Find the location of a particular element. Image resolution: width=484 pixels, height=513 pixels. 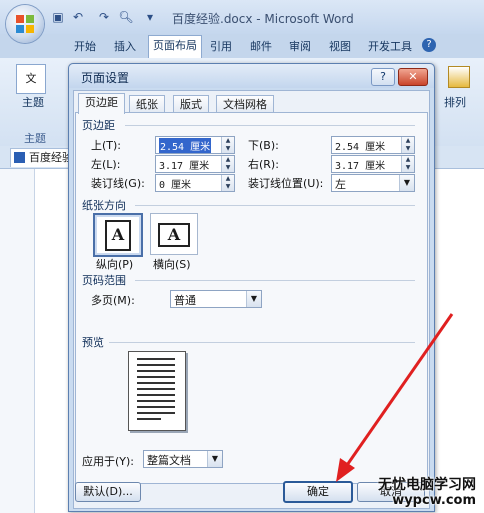

apply-to-select: 整篇文档 ▼ is located at coordinates (183, 459).